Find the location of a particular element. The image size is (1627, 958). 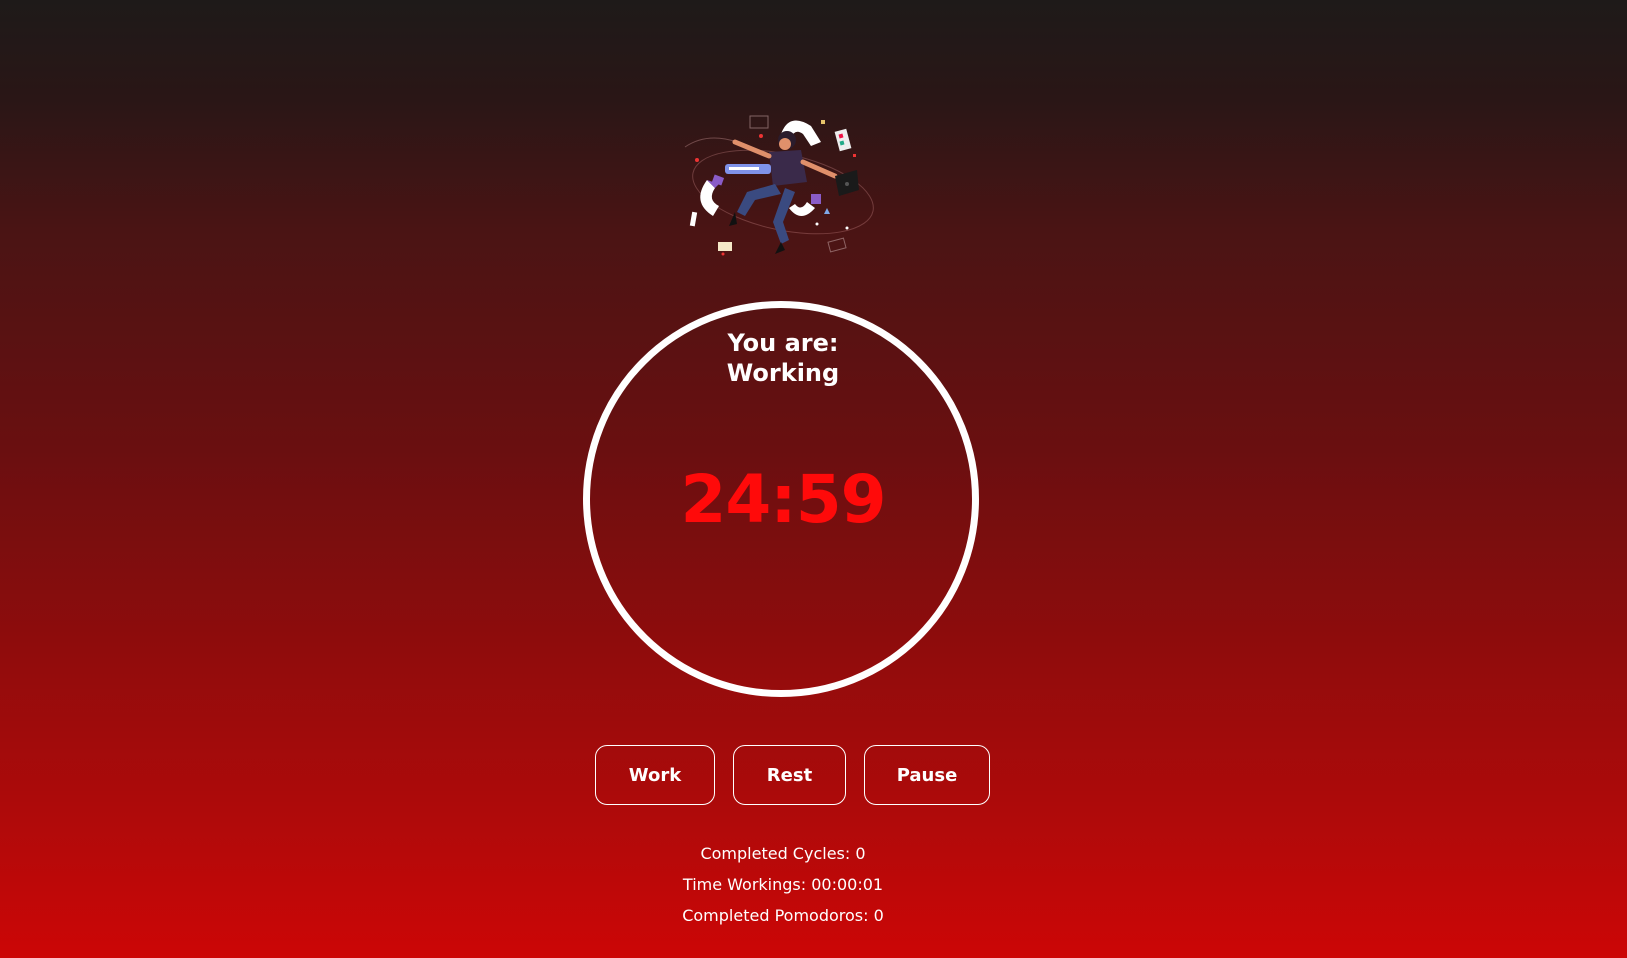

status-value: Working is located at coordinates (783, 373).